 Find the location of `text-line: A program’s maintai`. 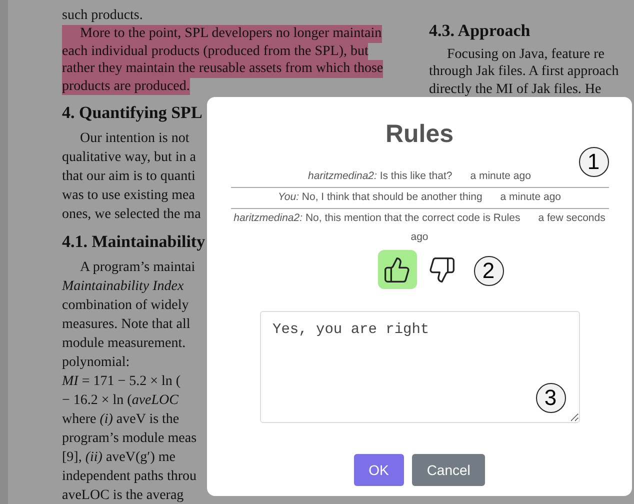

text-line: A program’s maintai is located at coordinates (137, 268).